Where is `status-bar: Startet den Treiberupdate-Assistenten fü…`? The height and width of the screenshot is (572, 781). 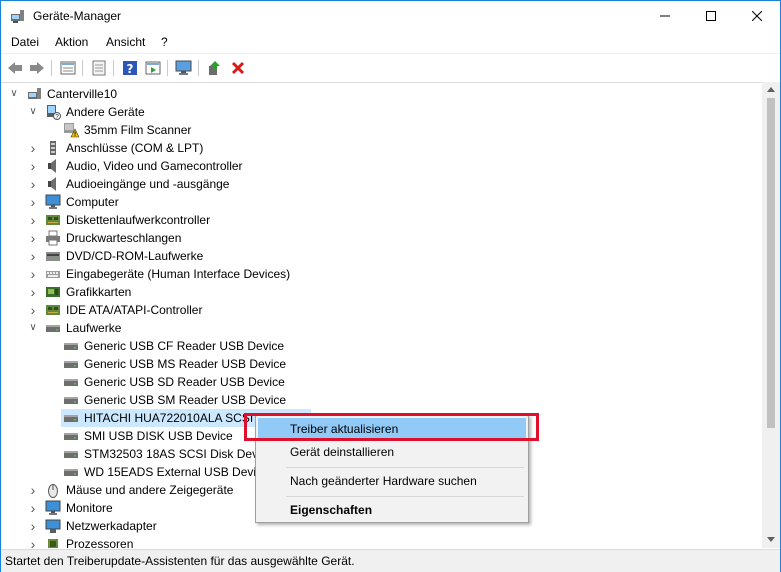
status-bar: Startet den Treiberupdate-Assistenten fü… is located at coordinates (390, 560).